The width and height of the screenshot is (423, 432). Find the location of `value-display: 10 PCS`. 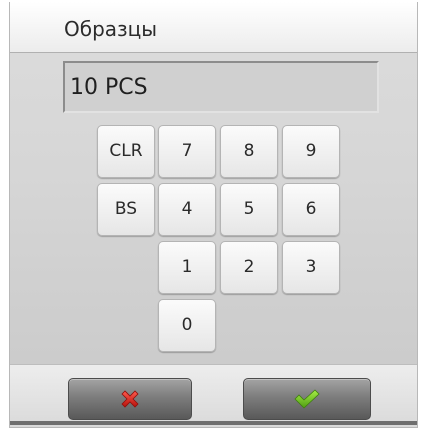

value-display: 10 PCS is located at coordinates (221, 87).